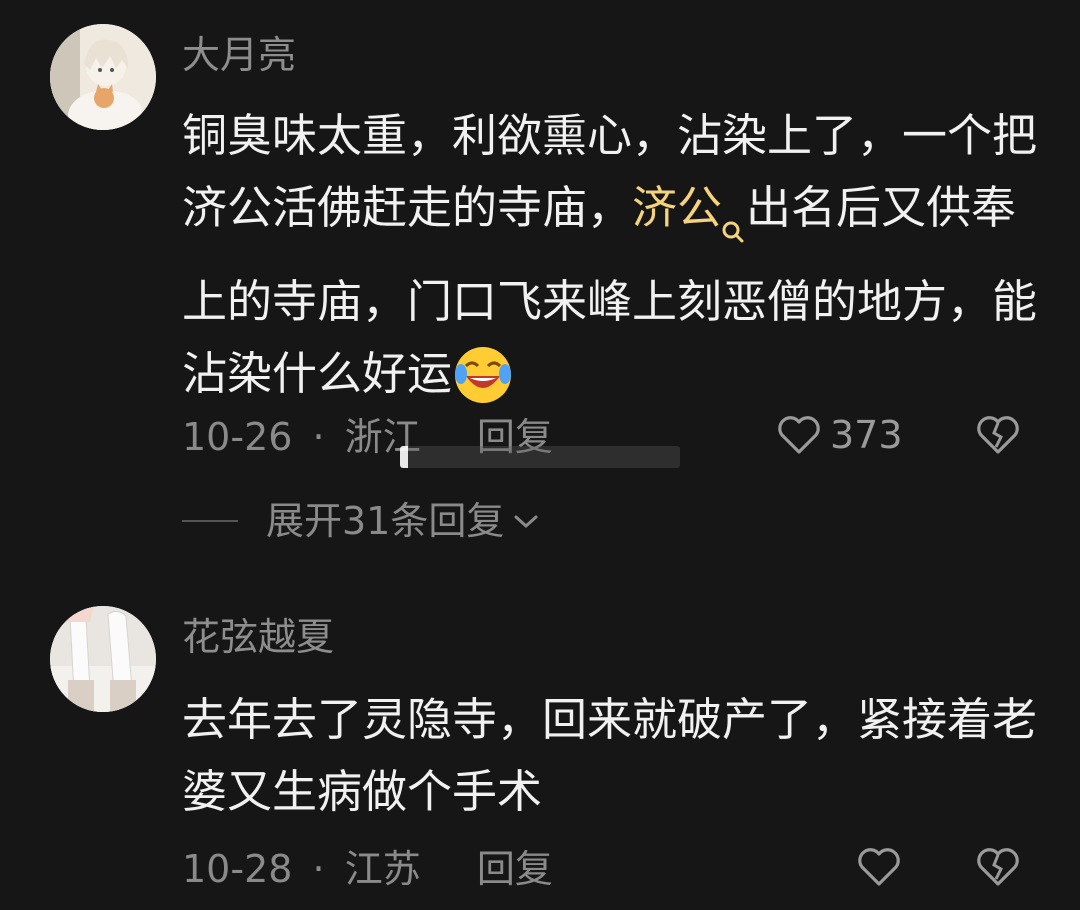 This screenshot has width=1080, height=910. Describe the element at coordinates (866, 435) in the screenshot. I see `like-count: 373` at that location.